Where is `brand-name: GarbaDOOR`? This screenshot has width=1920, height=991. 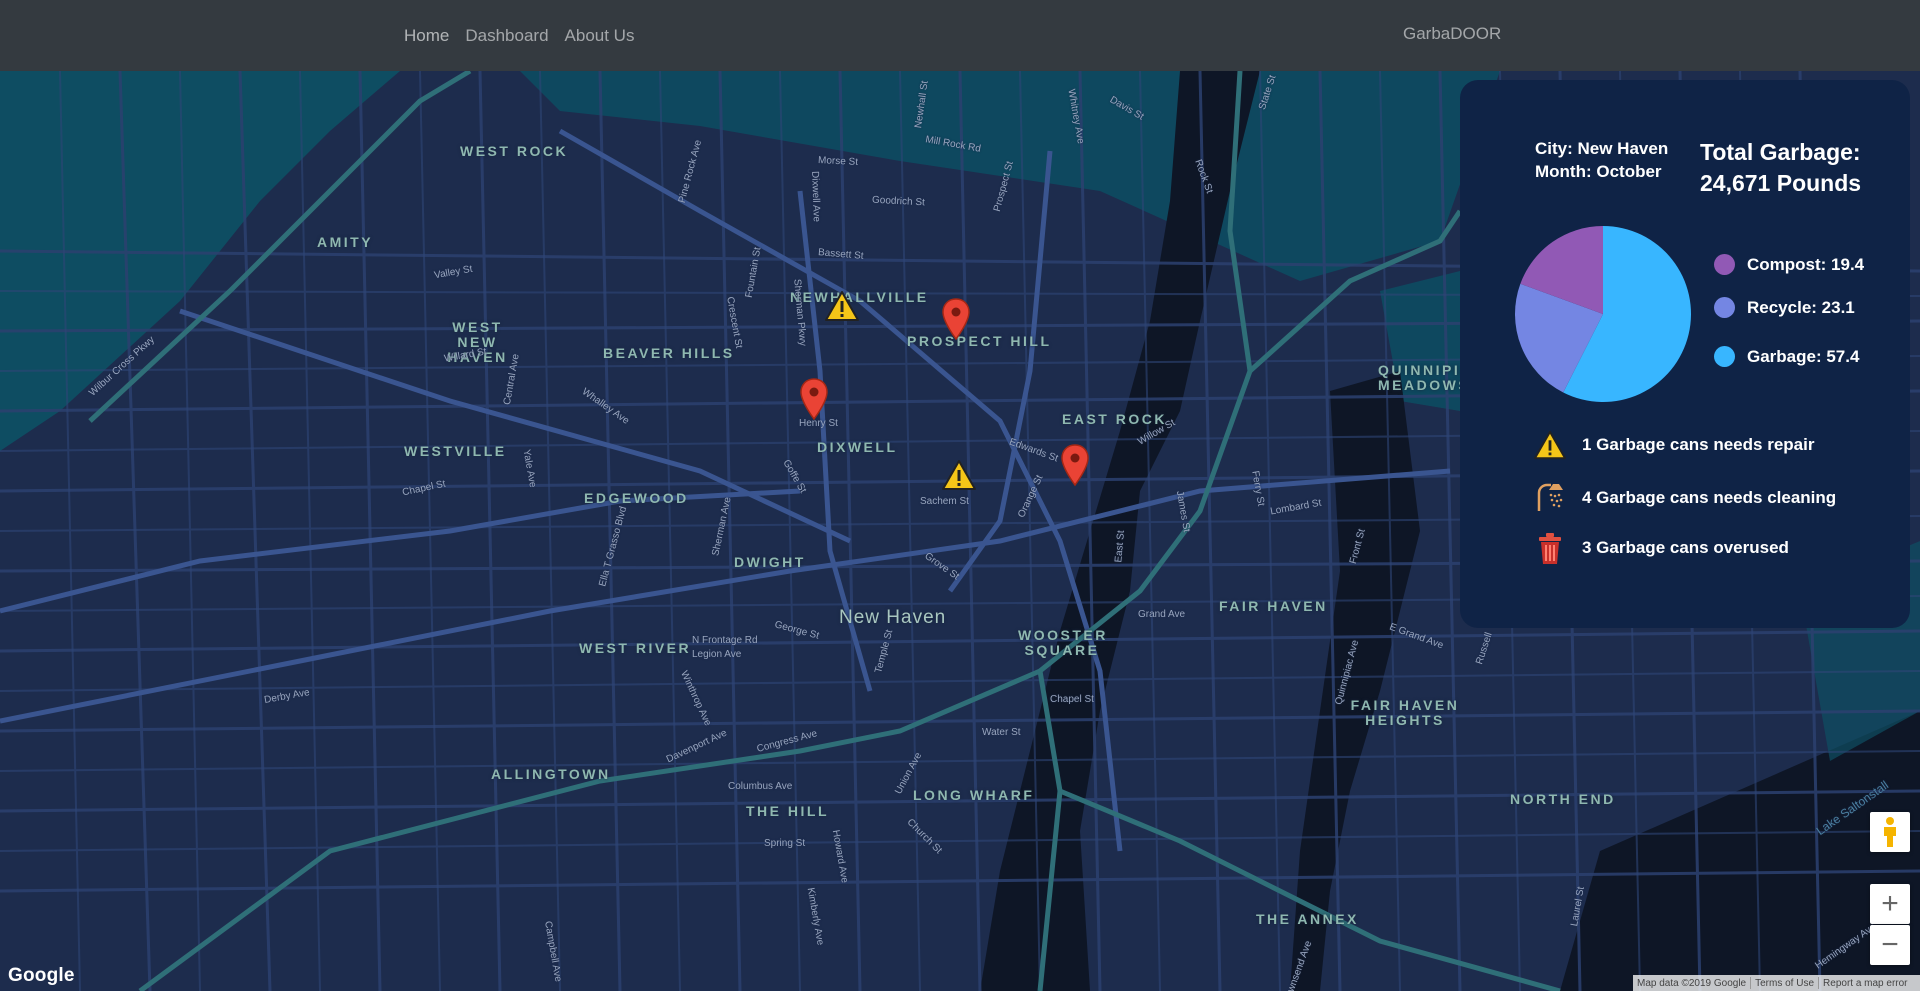
brand-name: GarbaDOOR is located at coordinates (1452, 33).